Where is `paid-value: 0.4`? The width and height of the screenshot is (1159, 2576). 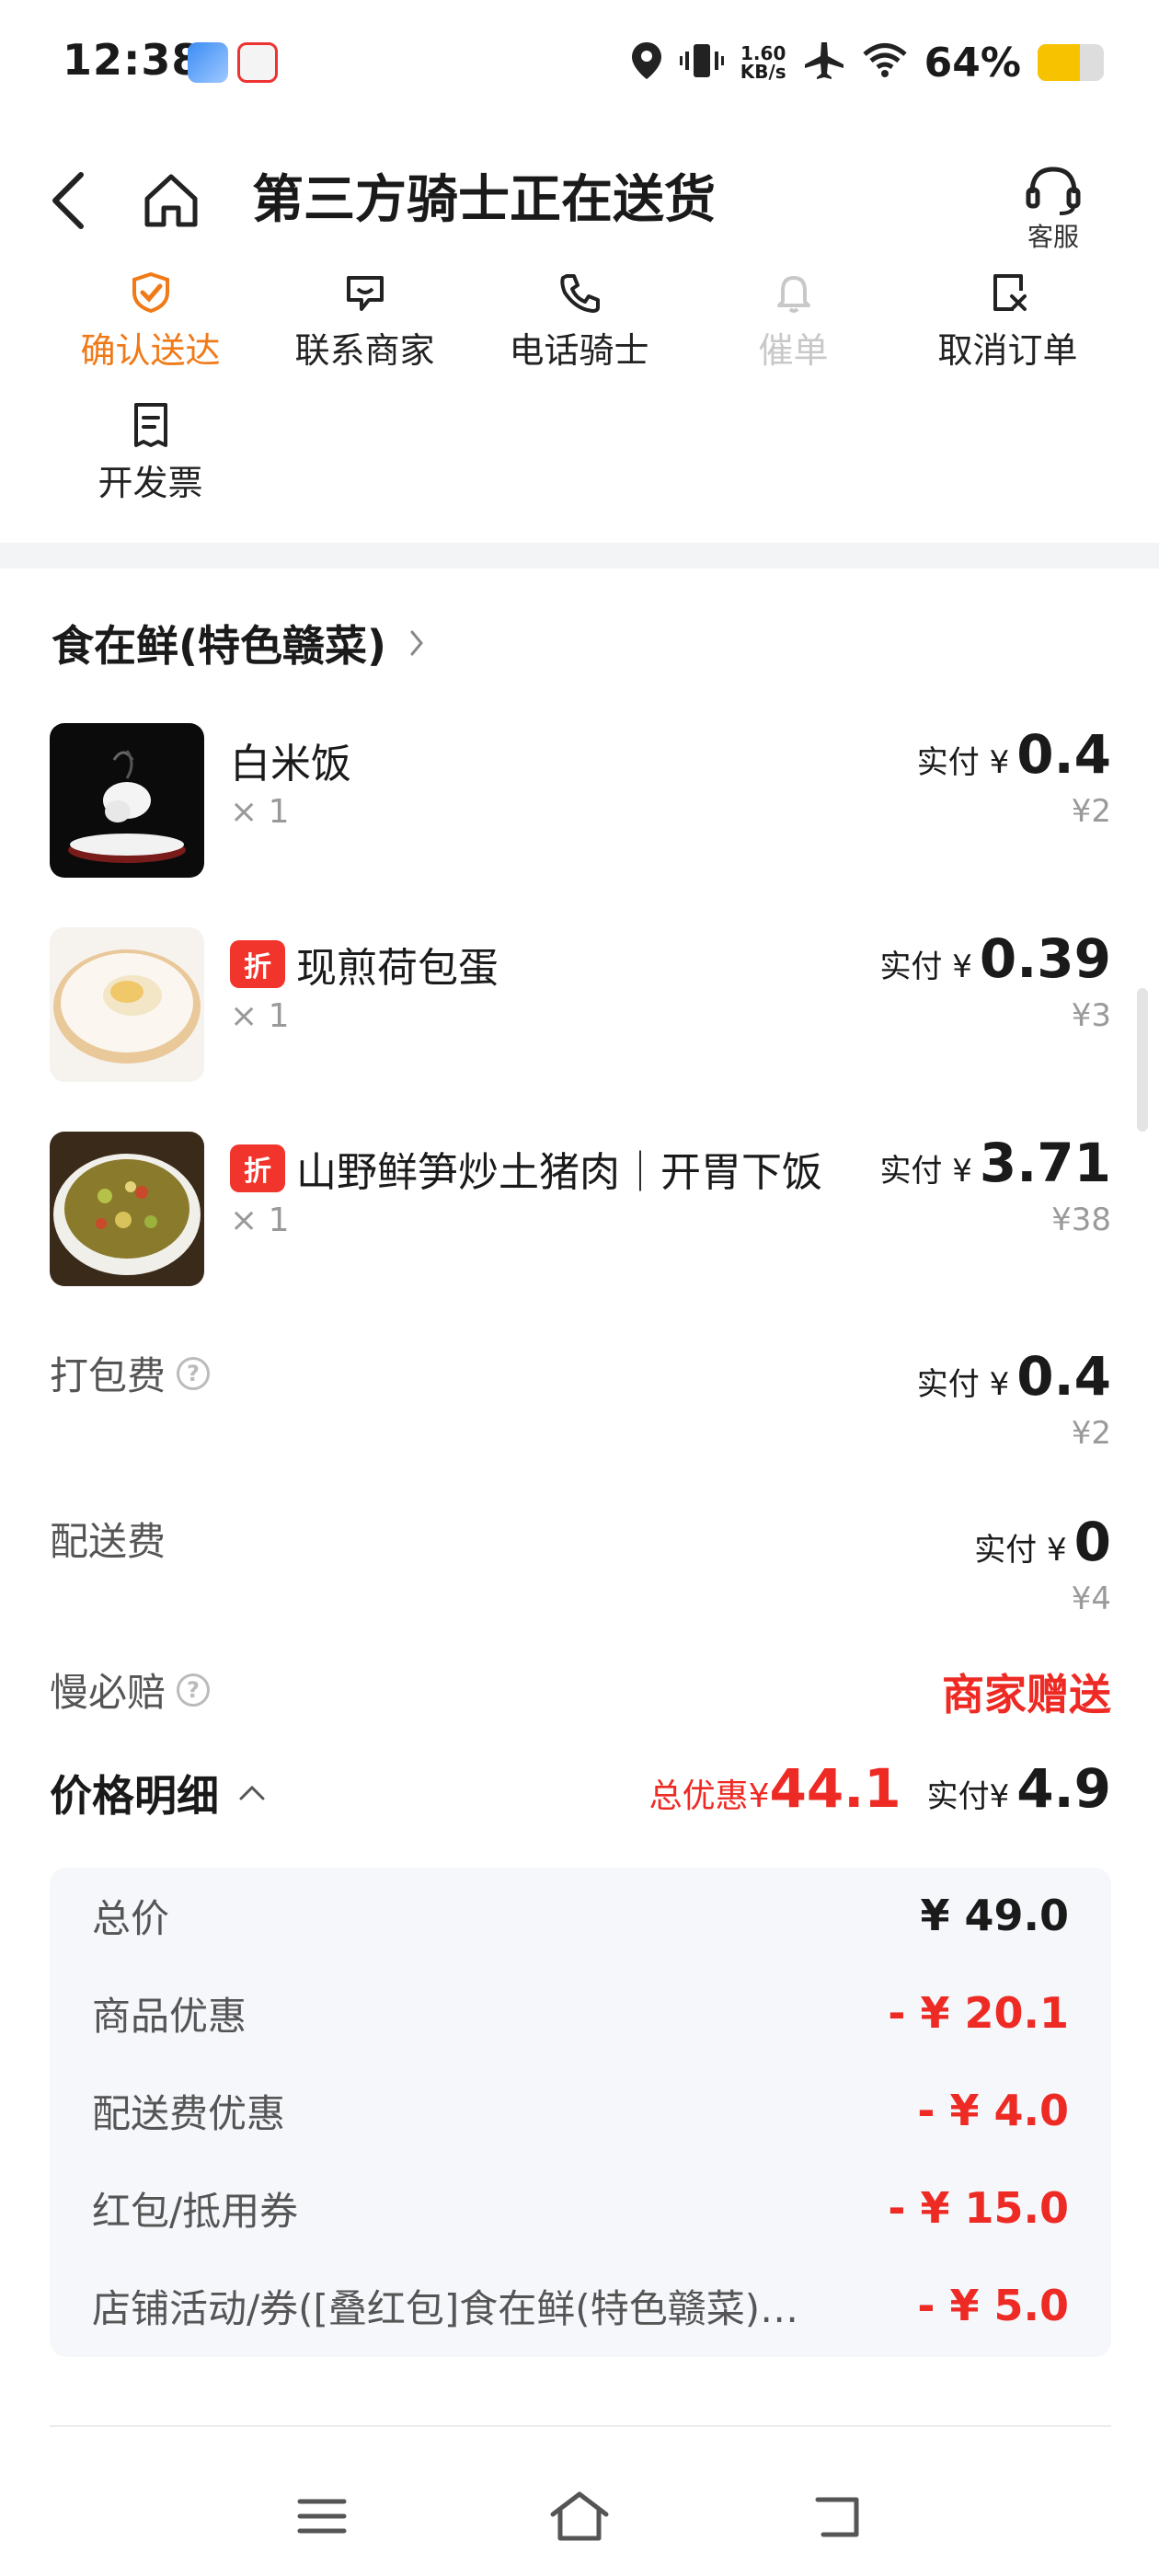
paid-value: 0.4 is located at coordinates (1063, 1376).